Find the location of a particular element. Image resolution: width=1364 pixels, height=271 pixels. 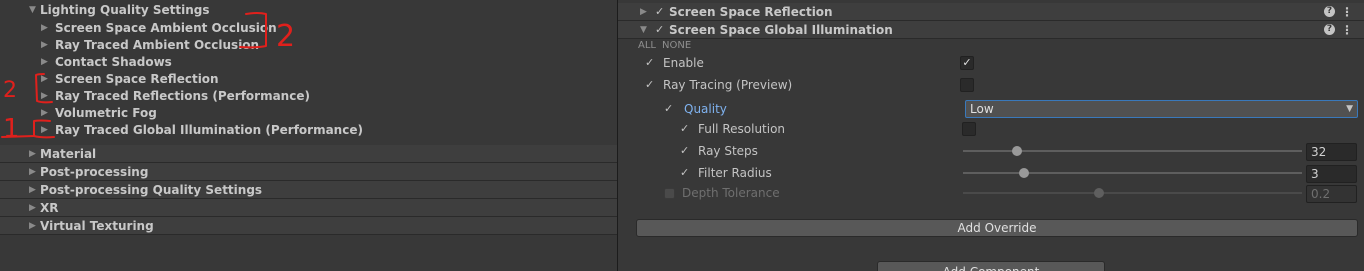

tree-item-ray-traced-ambient-occlusion: ▶ Ray Traced Ambient Occlusion is located at coordinates (308, 45).